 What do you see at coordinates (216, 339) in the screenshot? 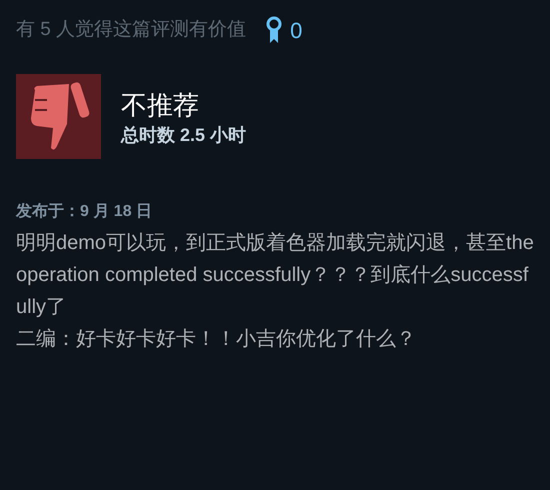
I see `review-paragraph: 二编：好卡好卡好卡！！小吉你优化了什么？` at bounding box center [216, 339].